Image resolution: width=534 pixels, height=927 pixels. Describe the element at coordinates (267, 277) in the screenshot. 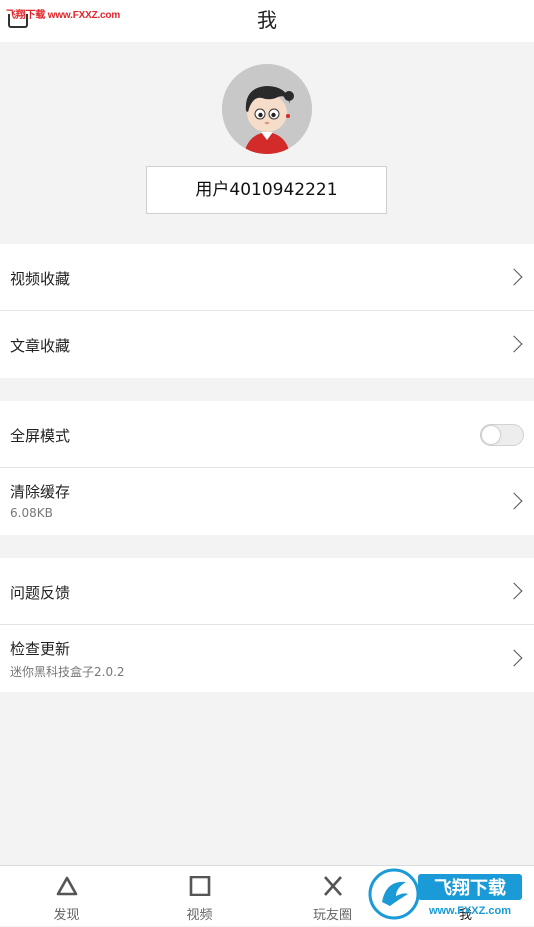

I see `video-favorites-row: 视频收藏` at that location.